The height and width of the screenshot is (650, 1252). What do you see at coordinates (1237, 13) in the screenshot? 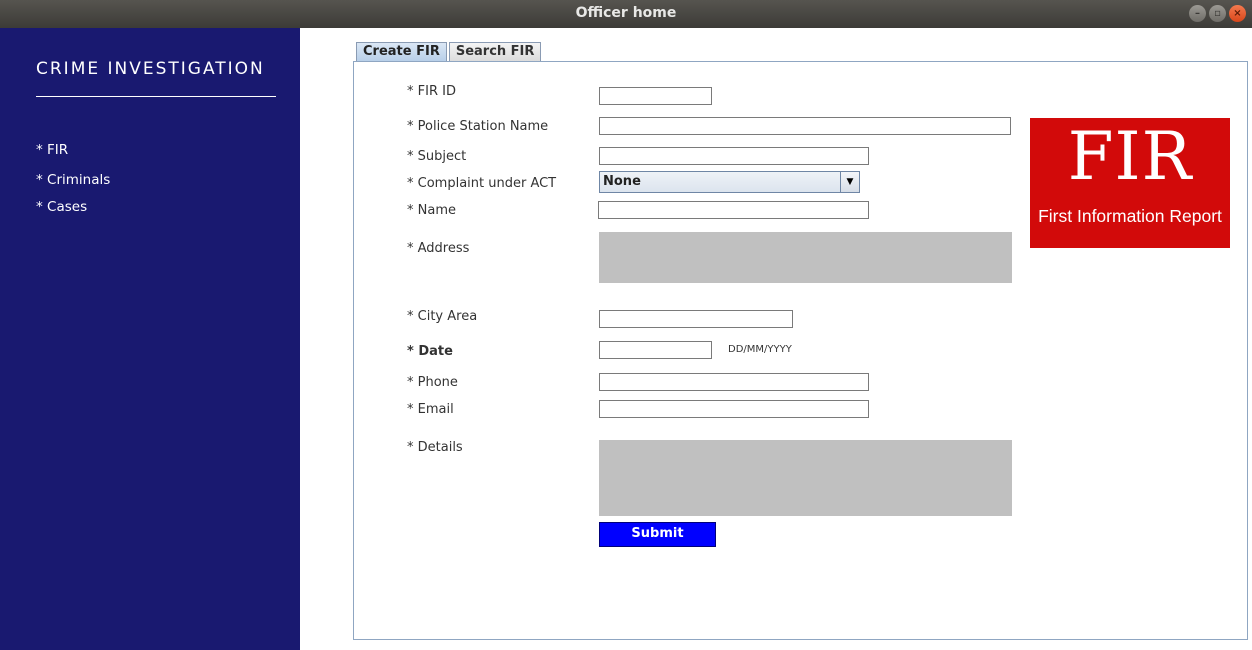
I see `close-icon: ×` at bounding box center [1237, 13].